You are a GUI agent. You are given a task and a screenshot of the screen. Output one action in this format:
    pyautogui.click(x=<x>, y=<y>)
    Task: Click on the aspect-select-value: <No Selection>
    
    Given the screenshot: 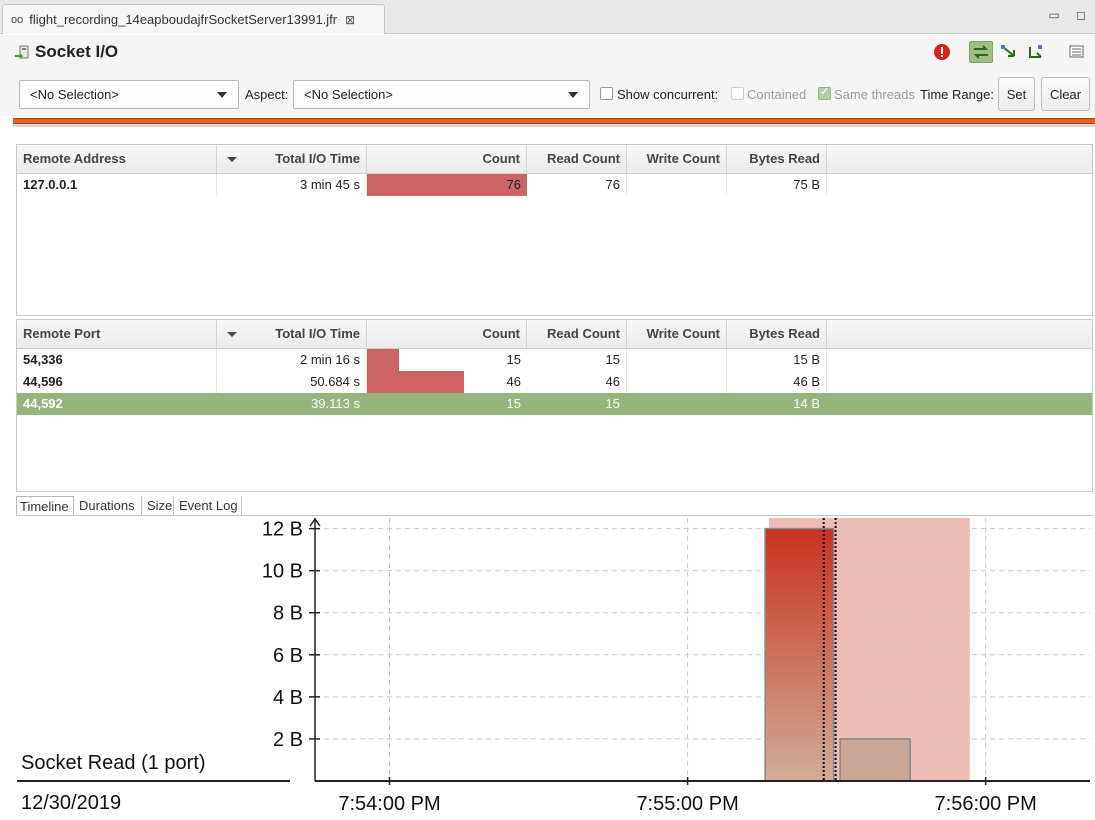 What is the action you would take?
    pyautogui.click(x=348, y=94)
    